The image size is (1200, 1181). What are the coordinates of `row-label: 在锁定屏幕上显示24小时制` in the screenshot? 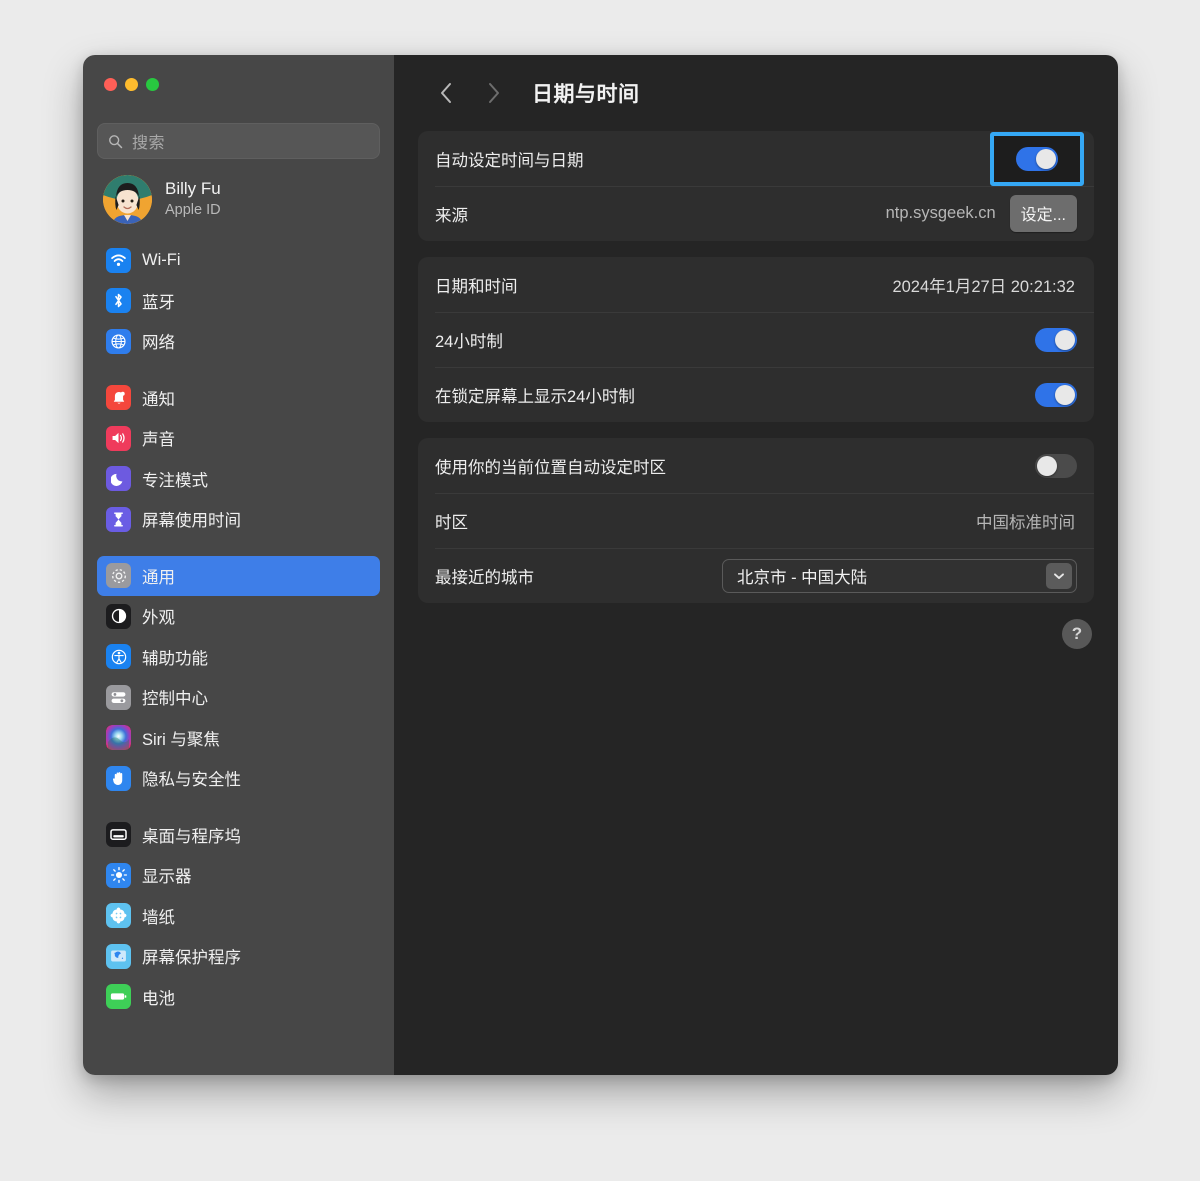 It's located at (535, 396).